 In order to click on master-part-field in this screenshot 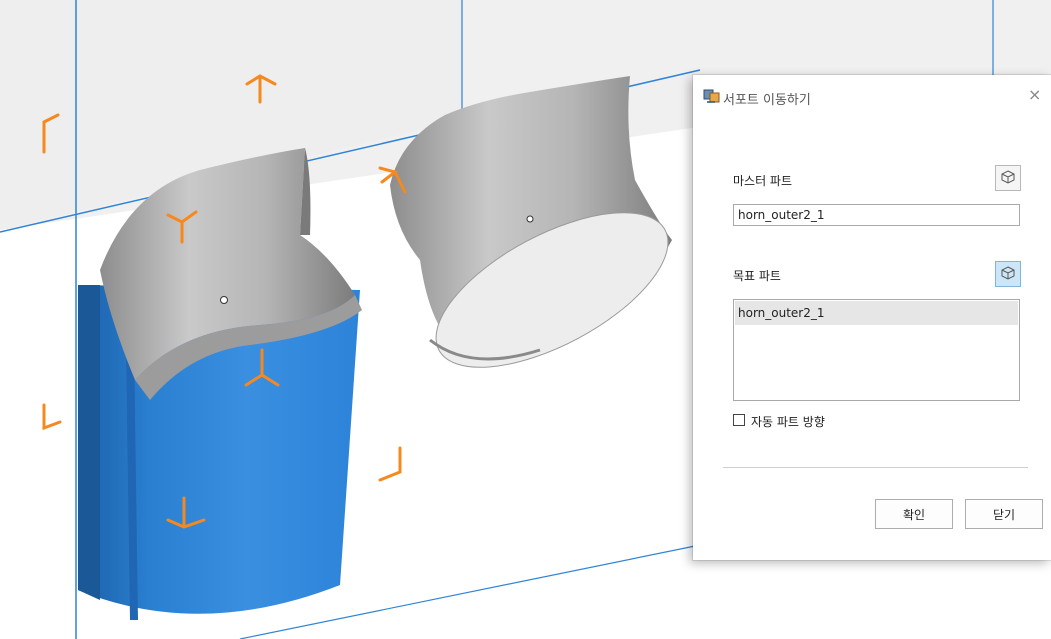, I will do `click(876, 215)`.